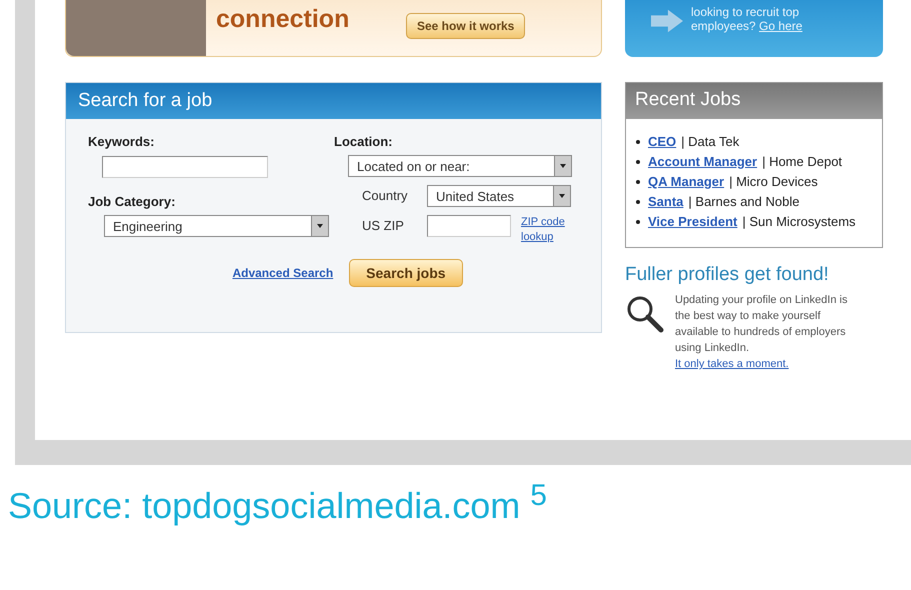 Image resolution: width=911 pixels, height=590 pixels. Describe the element at coordinates (799, 222) in the screenshot. I see `company-name: | Sun Microsystems` at that location.